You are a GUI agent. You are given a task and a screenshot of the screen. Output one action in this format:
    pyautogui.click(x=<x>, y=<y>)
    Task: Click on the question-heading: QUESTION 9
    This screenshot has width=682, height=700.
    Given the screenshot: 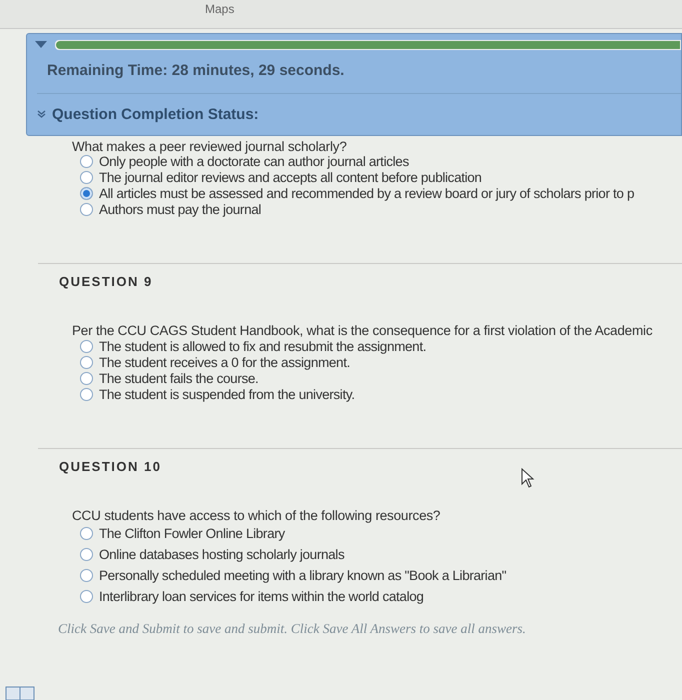 What is the action you would take?
    pyautogui.click(x=106, y=281)
    